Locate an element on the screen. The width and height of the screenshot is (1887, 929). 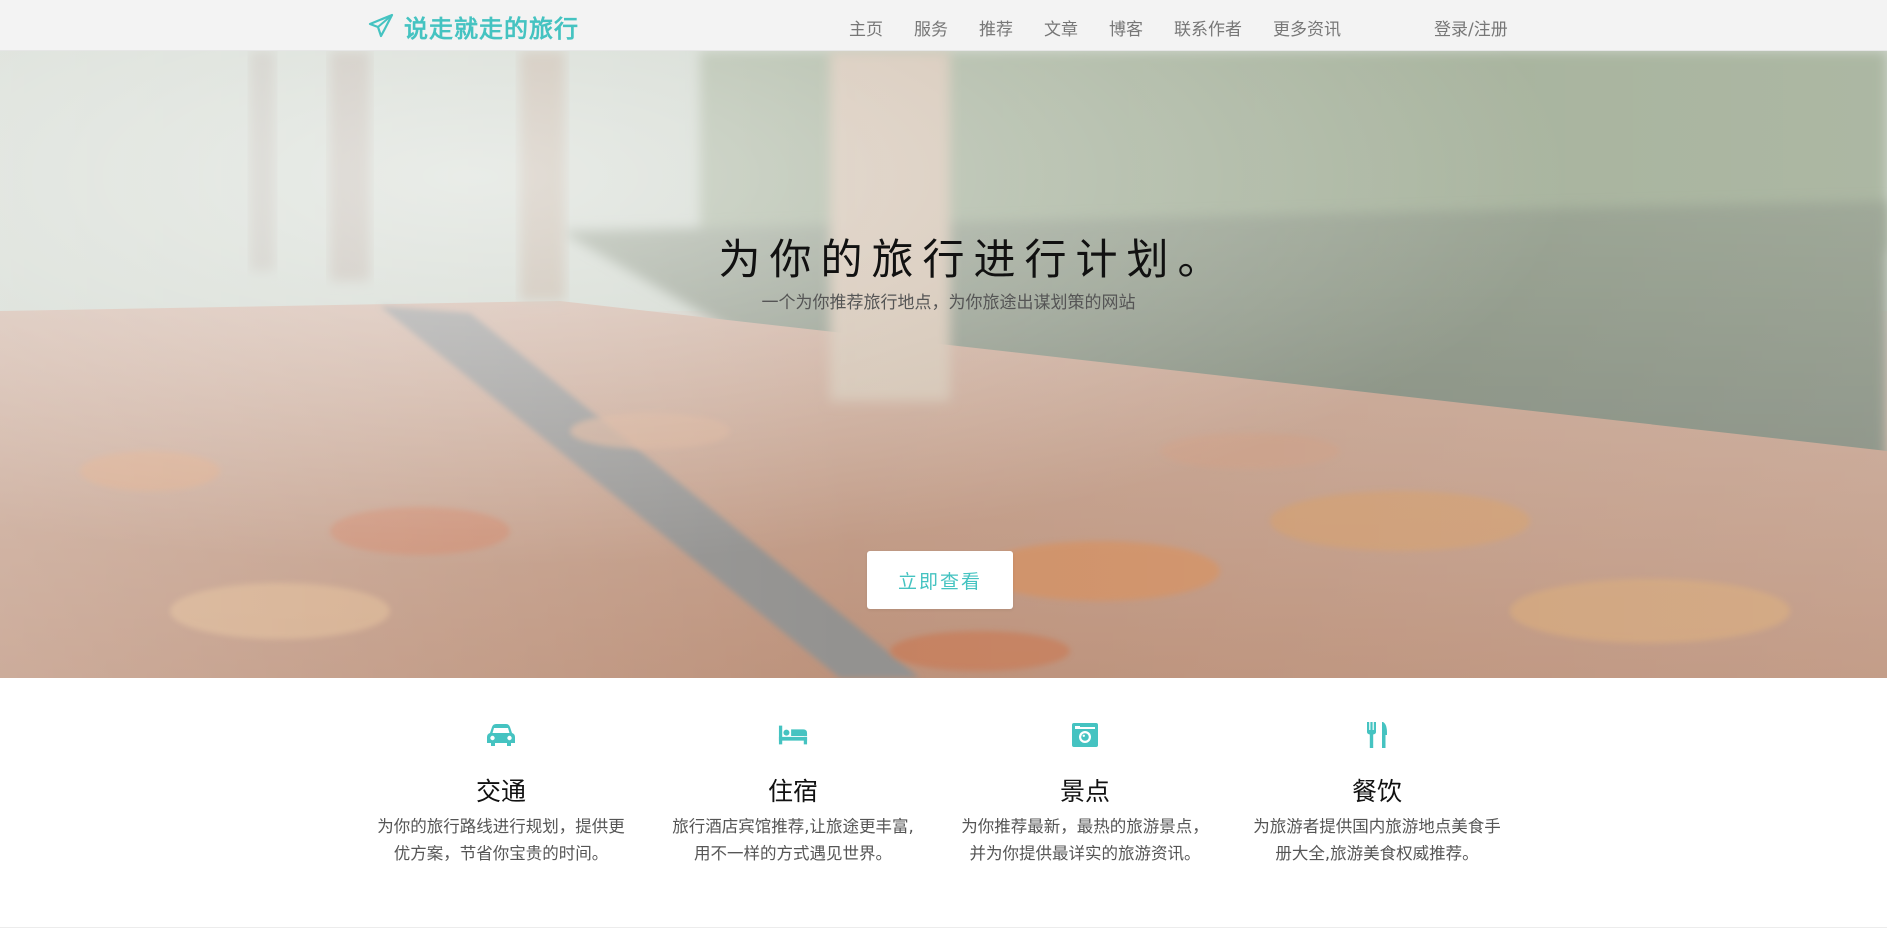
paper-plane-icon is located at coordinates (381, 25).